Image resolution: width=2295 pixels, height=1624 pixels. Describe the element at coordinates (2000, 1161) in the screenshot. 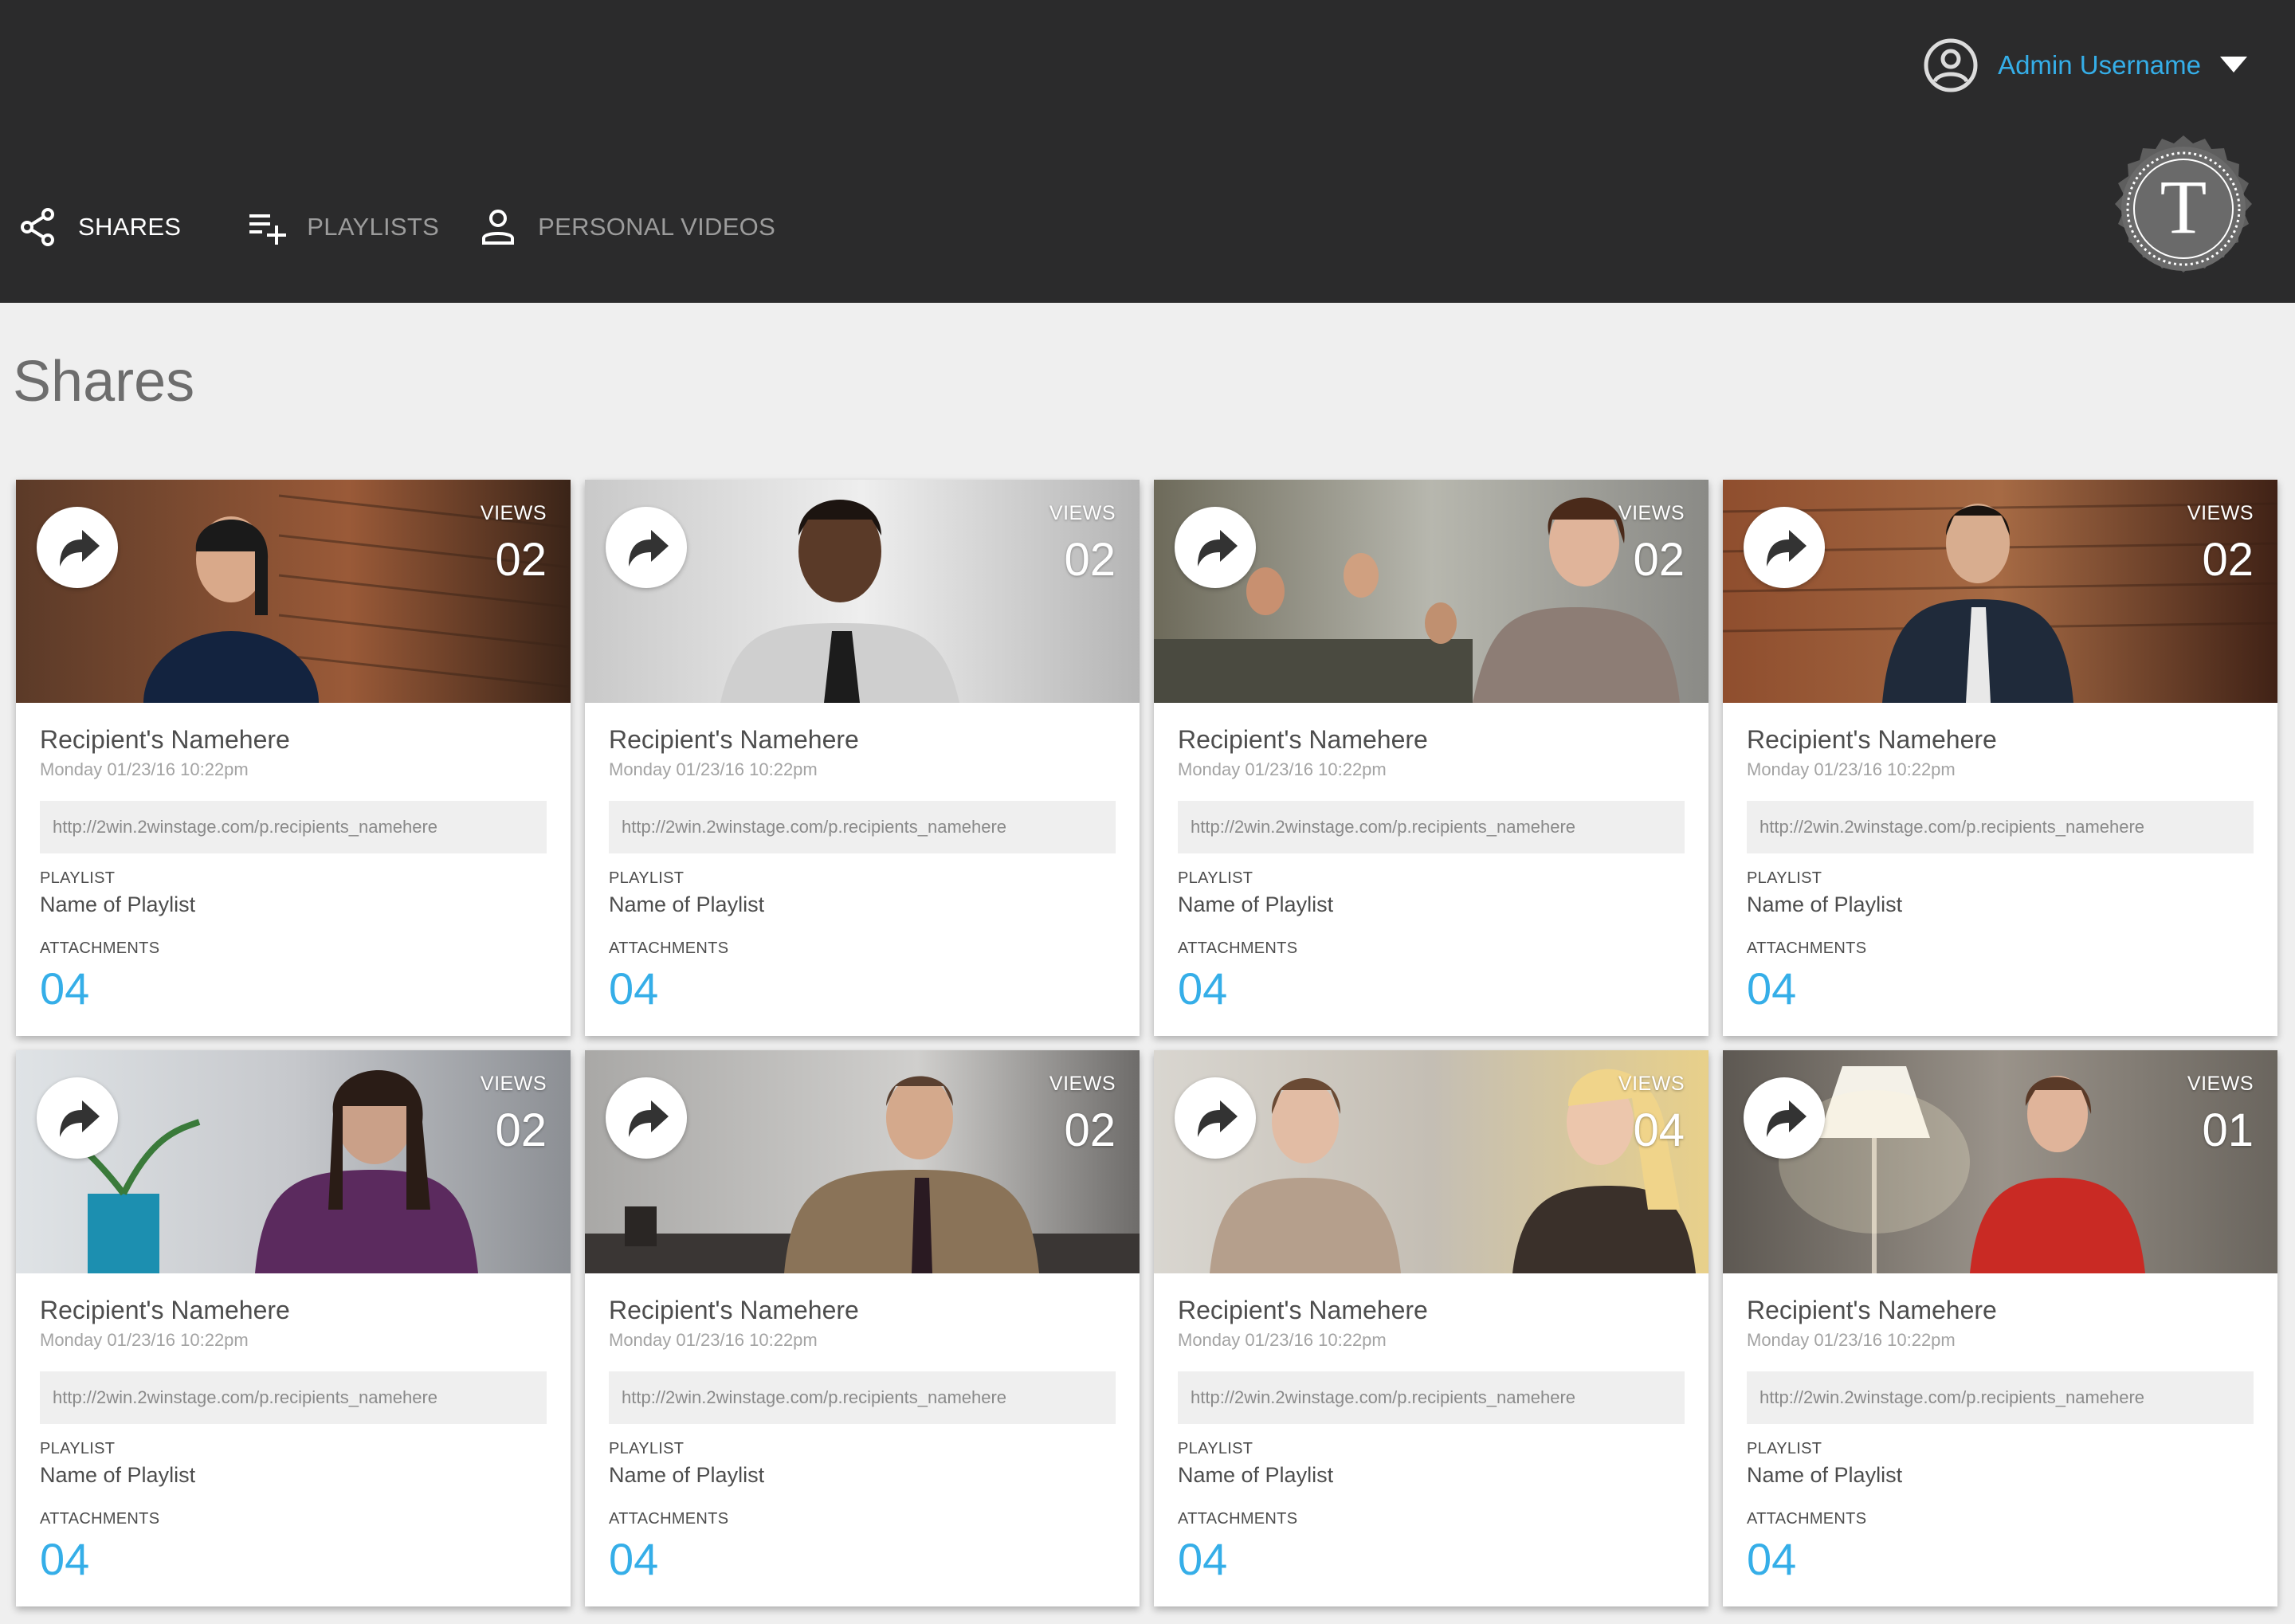

I see `recipient-photo: VIEWS 01` at that location.